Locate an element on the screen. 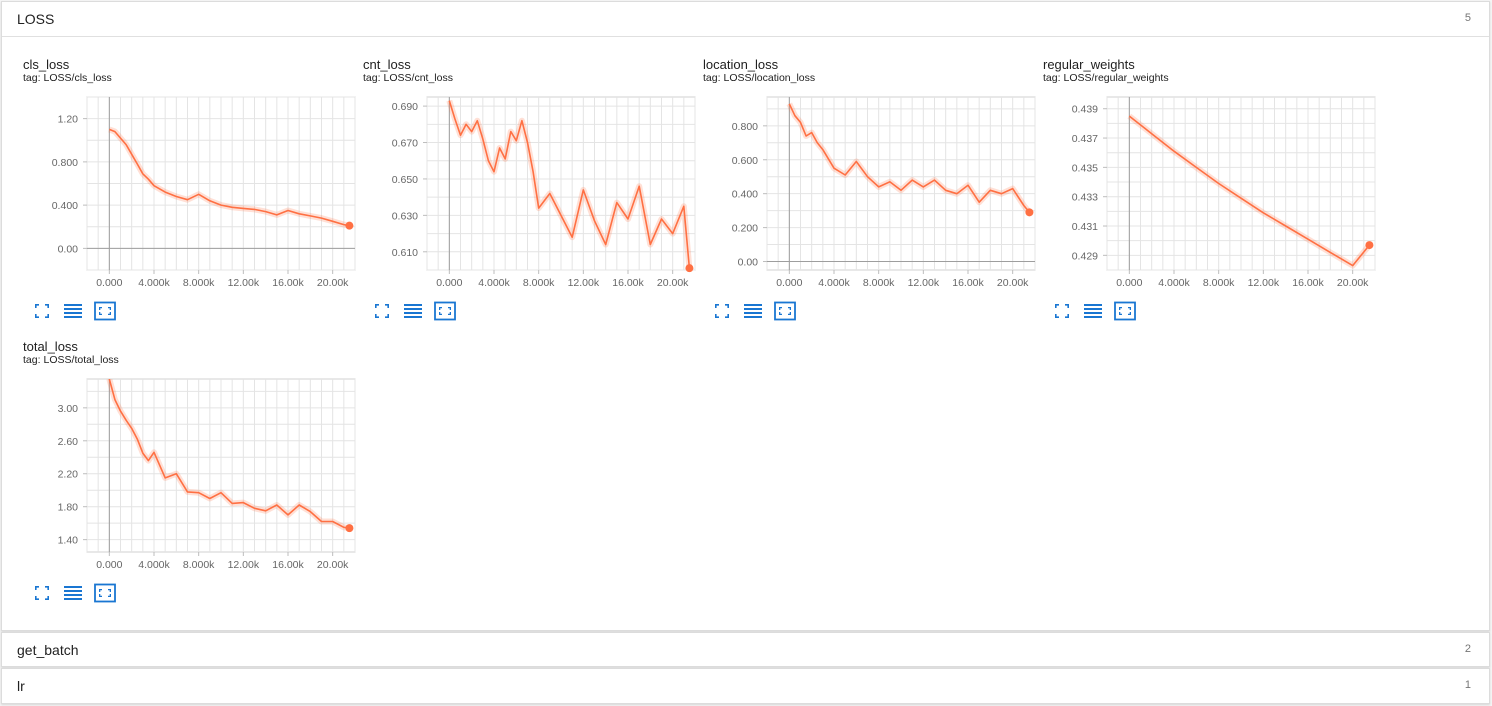 This screenshot has height=706, width=1492. card-tag: tag: LOSS/regular_weights is located at coordinates (1106, 78).